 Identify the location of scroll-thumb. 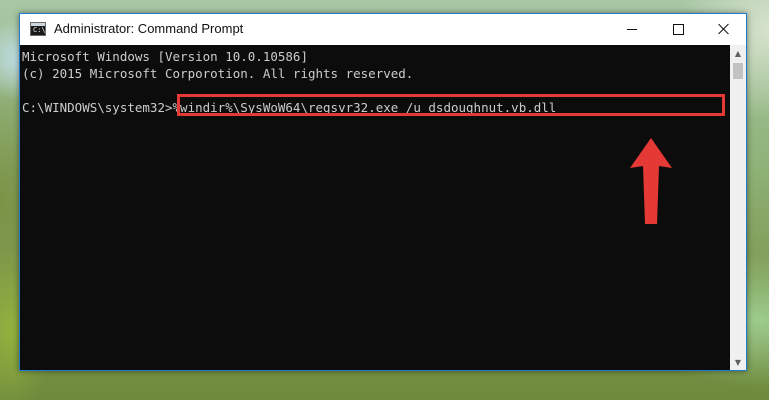
(738, 71).